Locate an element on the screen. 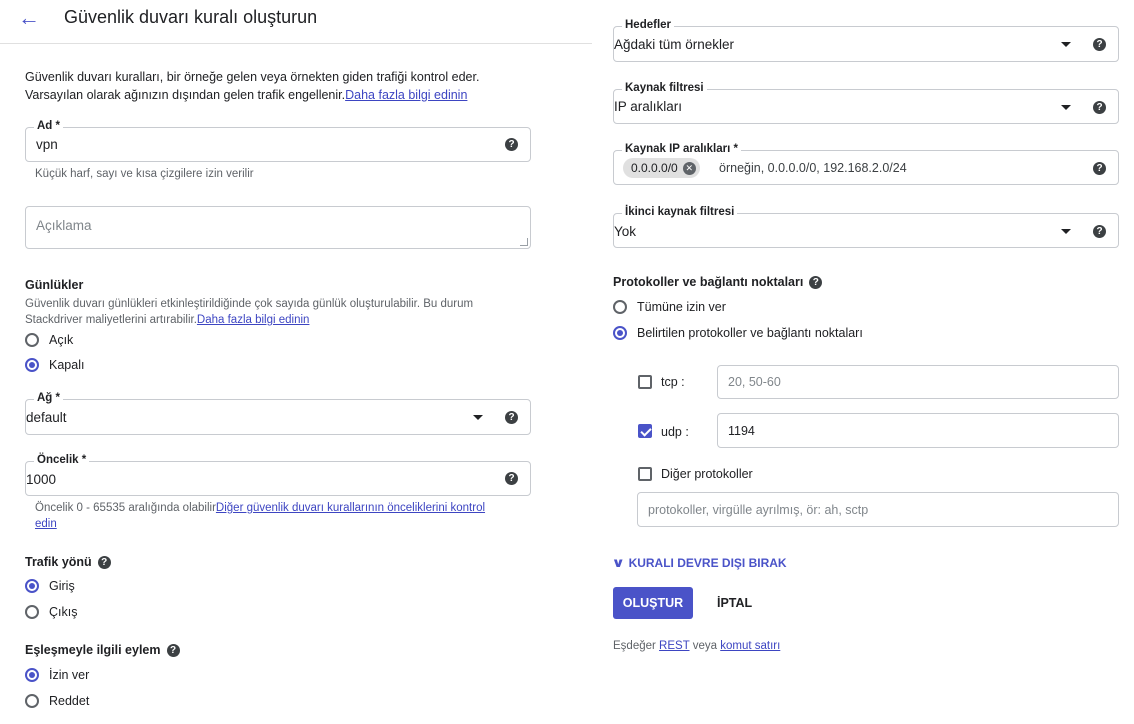 The image size is (1134, 724). logs-title: Günlükler is located at coordinates (54, 285).